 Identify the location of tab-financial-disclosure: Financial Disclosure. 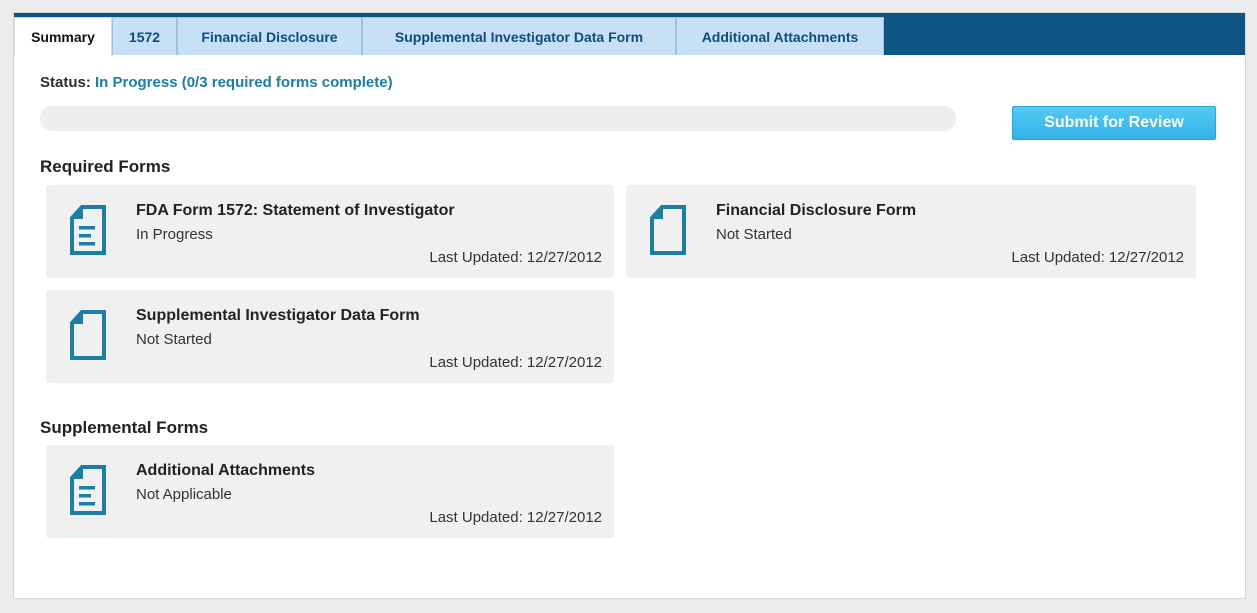
(269, 36).